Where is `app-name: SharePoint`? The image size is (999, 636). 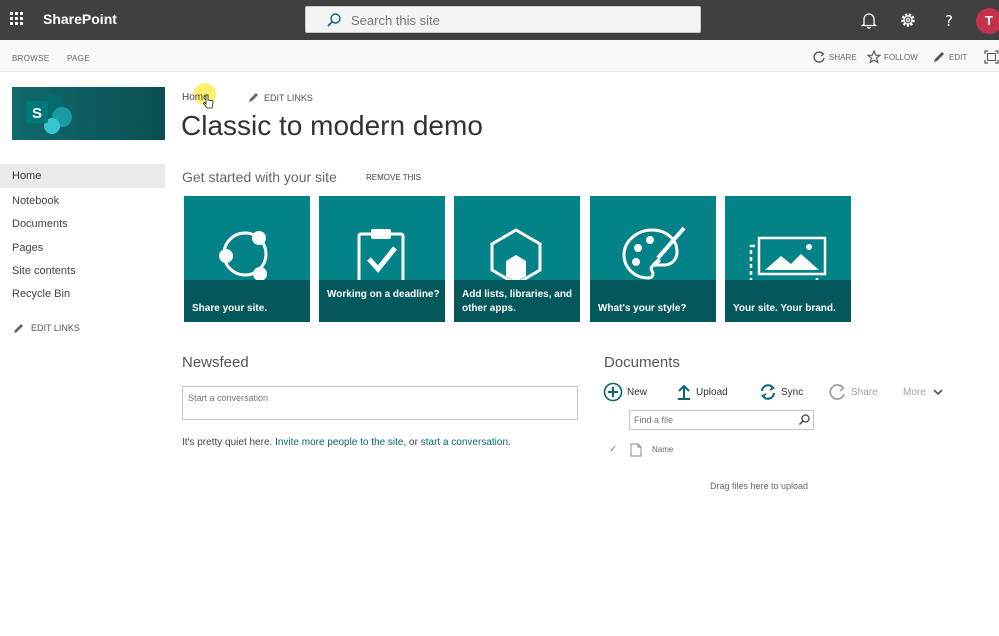 app-name: SharePoint is located at coordinates (80, 19).